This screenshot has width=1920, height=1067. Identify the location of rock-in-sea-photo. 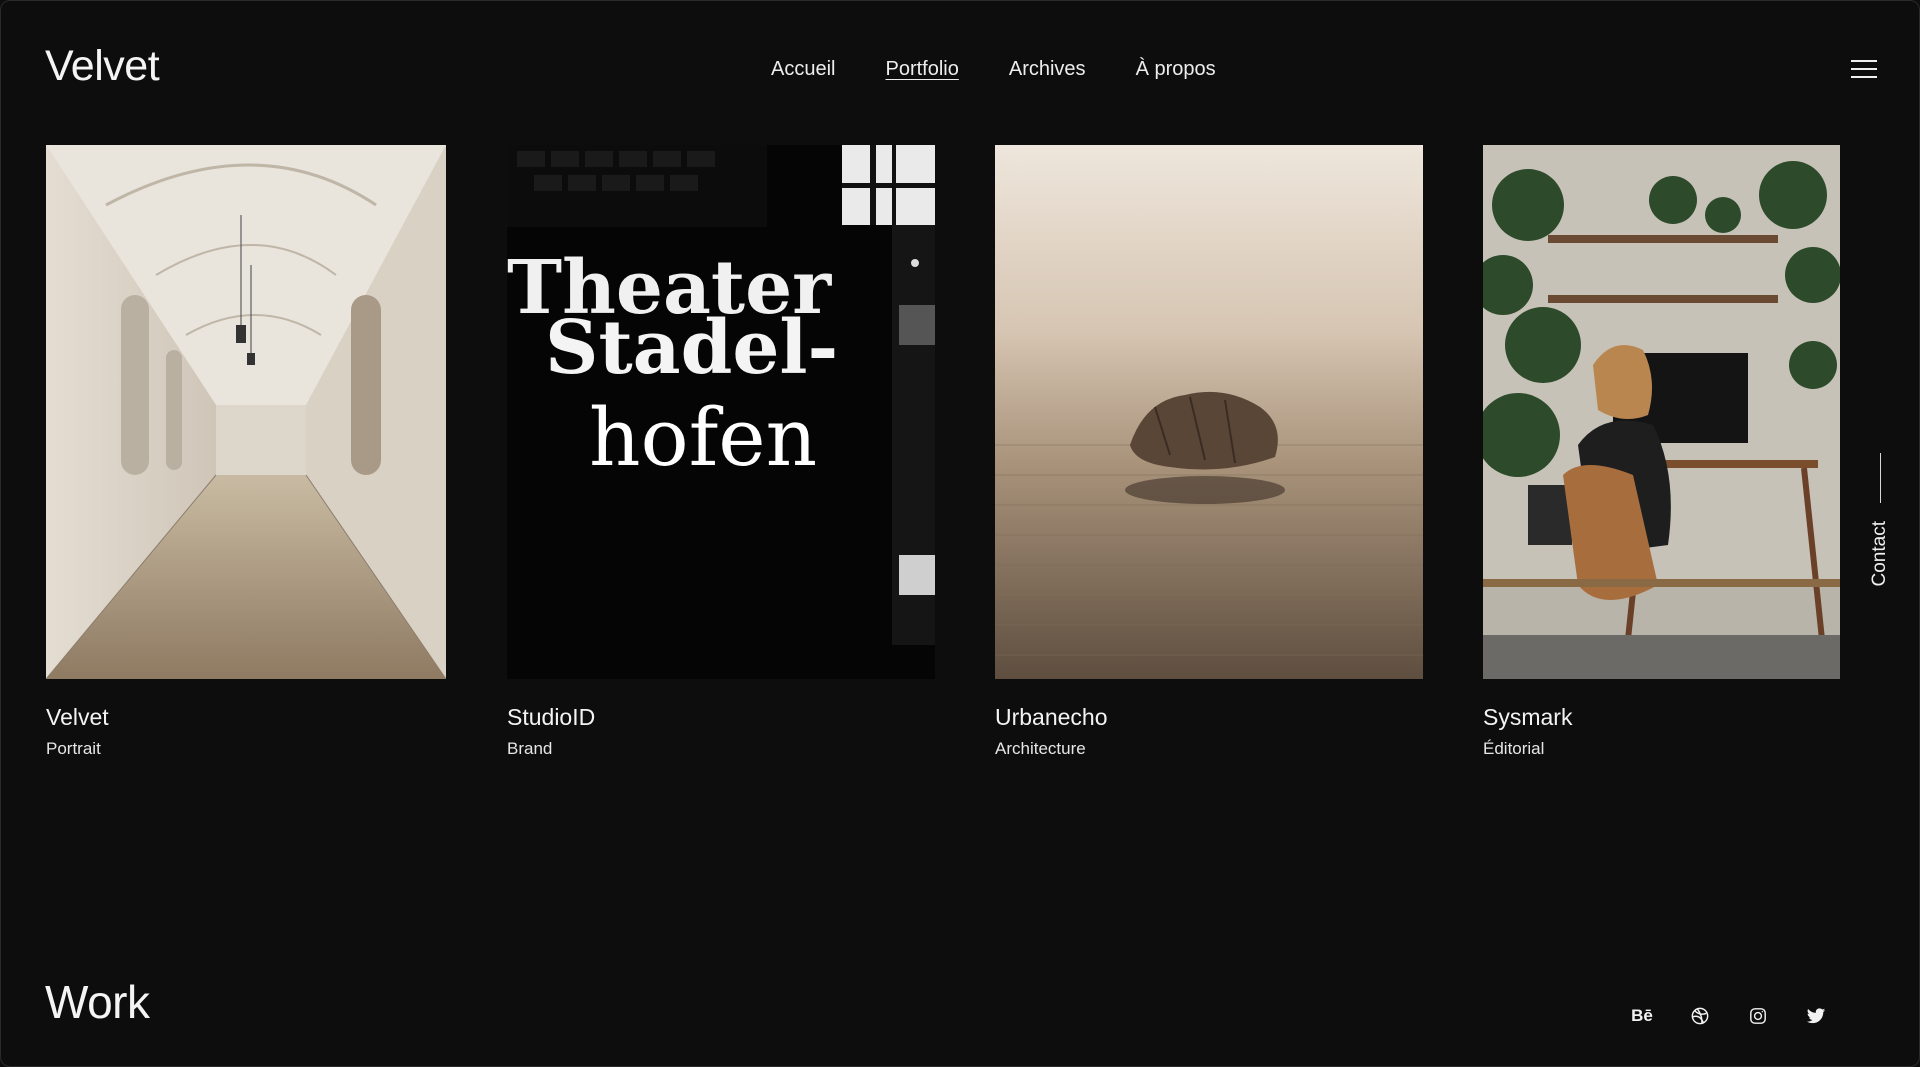
(1209, 412).